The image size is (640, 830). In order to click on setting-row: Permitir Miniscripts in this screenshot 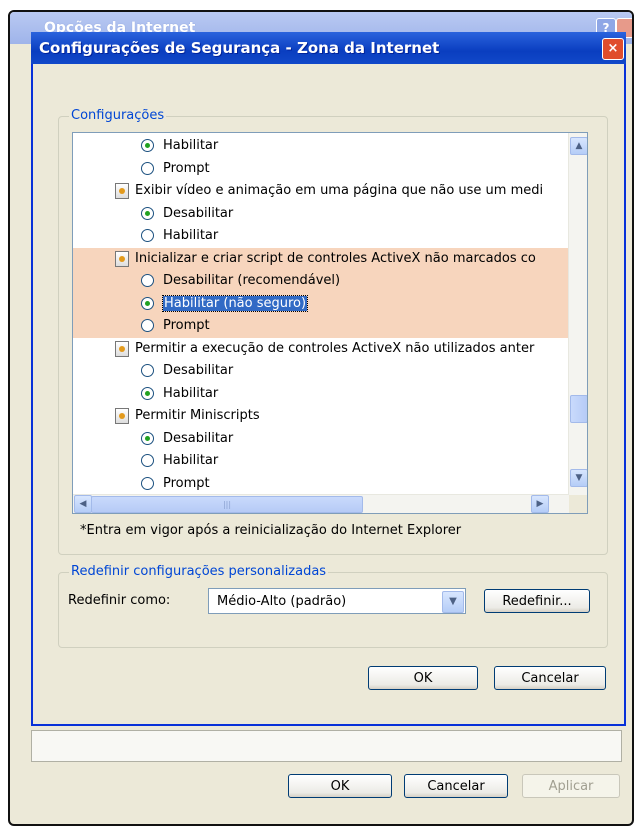, I will do `click(321, 416)`.